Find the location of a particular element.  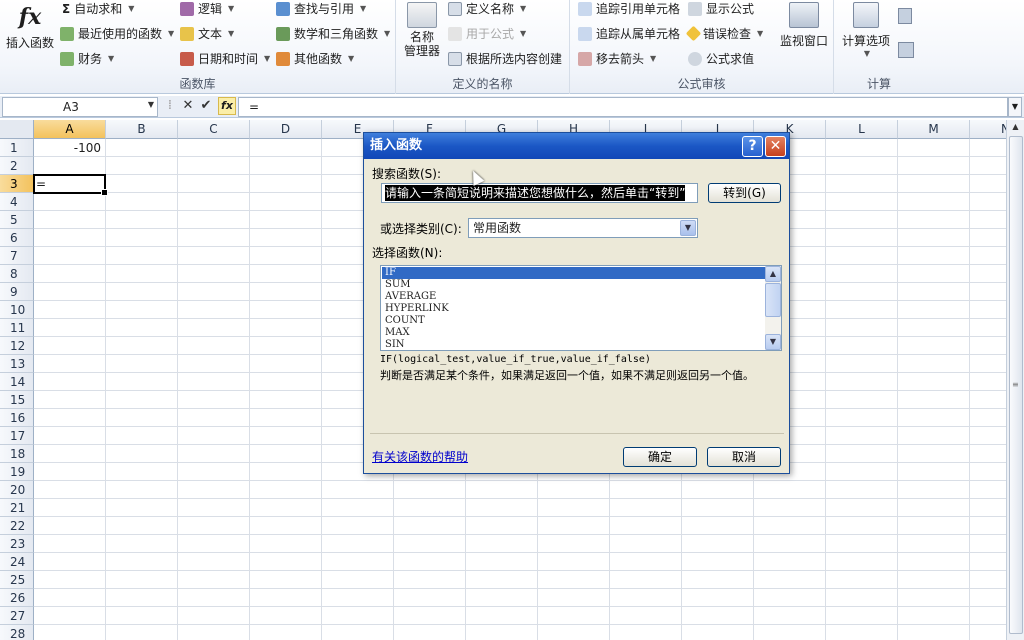

row-header: 7 is located at coordinates (17, 256).